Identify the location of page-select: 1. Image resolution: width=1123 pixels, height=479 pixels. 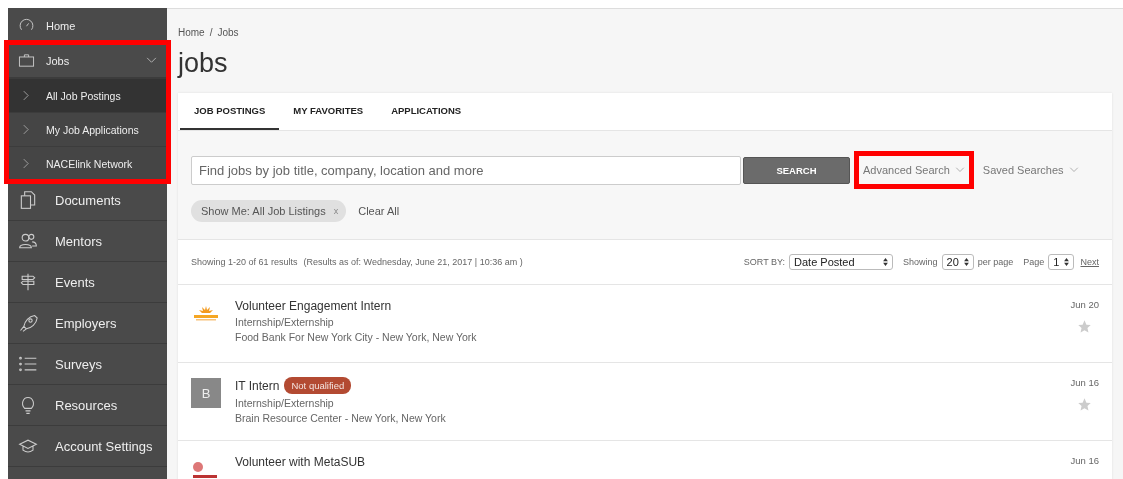
(1061, 262).